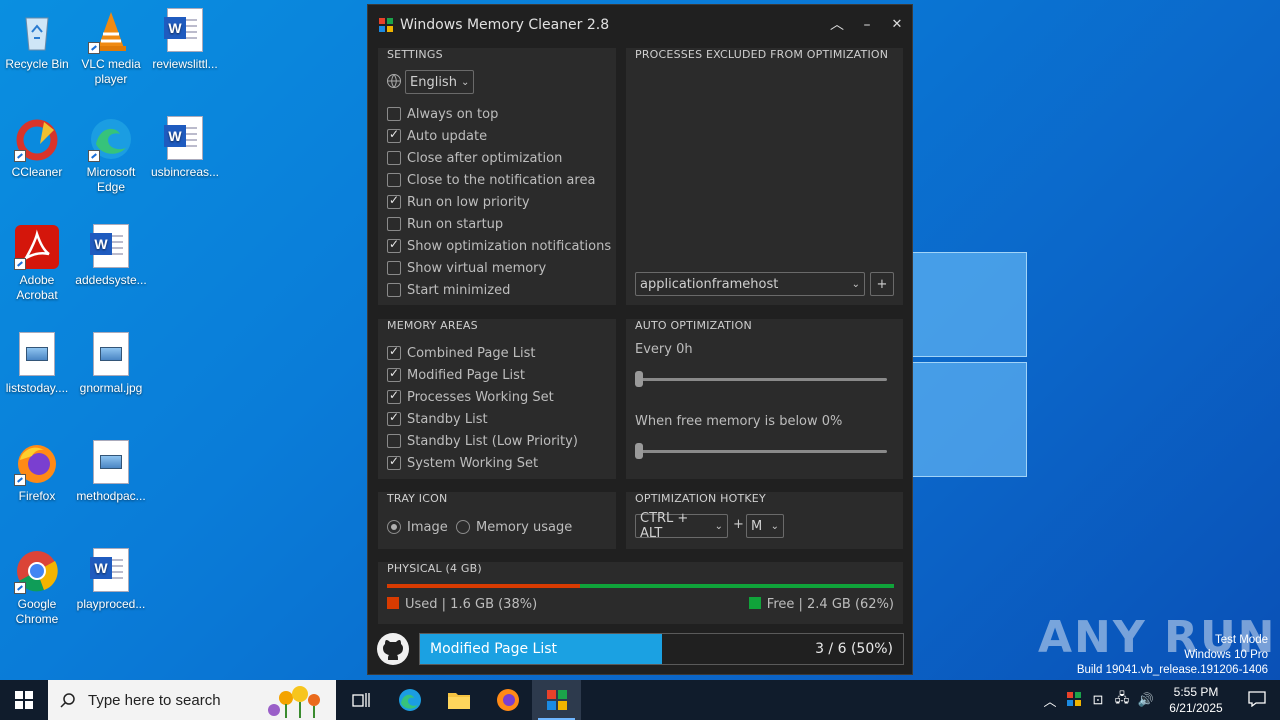 The image size is (1280, 720). I want to click on settings-option: Show optimization notifications, so click(499, 246).